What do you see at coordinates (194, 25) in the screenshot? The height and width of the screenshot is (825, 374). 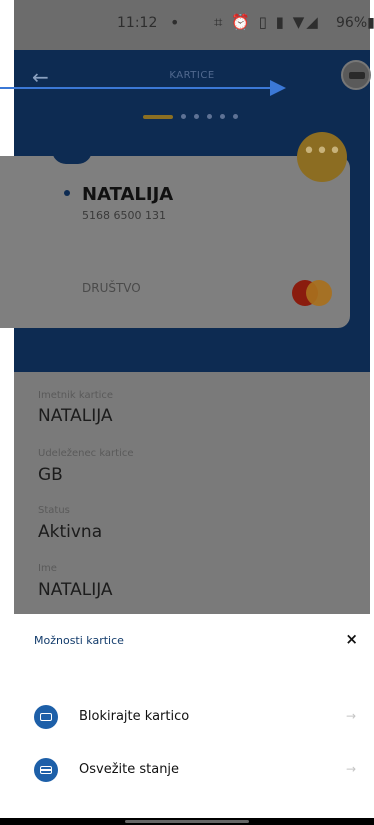 I see `status-bar: 11:12 • ⌗ ⏰ ▯ ▮ ▼◢ 96%▮` at bounding box center [194, 25].